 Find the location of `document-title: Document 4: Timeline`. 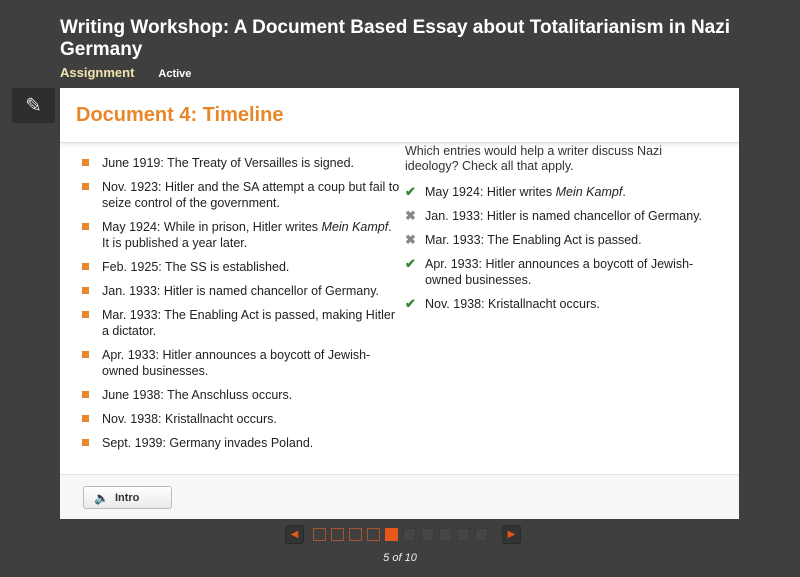

document-title: Document 4: Timeline is located at coordinates (180, 115).